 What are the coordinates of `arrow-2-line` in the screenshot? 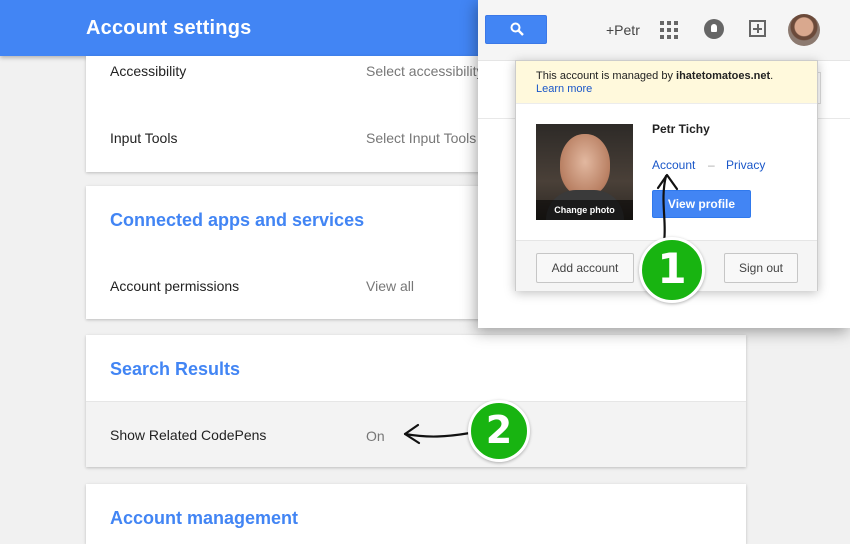 It's located at (437, 434).